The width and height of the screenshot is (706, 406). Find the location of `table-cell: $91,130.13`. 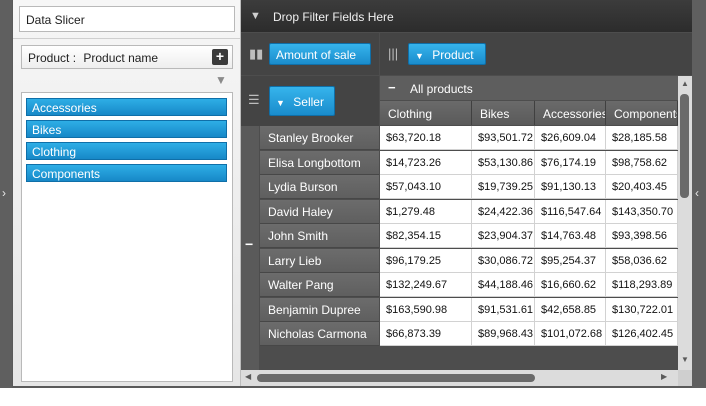

table-cell: $91,130.13 is located at coordinates (570, 187).